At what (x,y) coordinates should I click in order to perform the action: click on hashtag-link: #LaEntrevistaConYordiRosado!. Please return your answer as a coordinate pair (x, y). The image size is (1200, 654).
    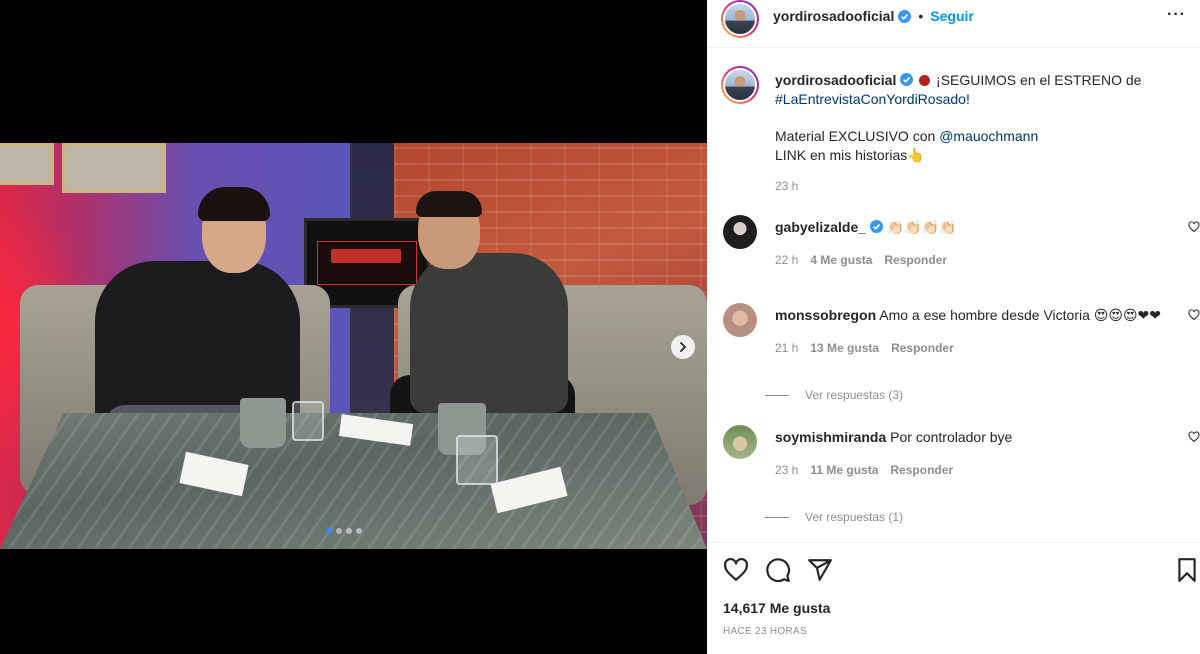
    Looking at the image, I should click on (872, 99).